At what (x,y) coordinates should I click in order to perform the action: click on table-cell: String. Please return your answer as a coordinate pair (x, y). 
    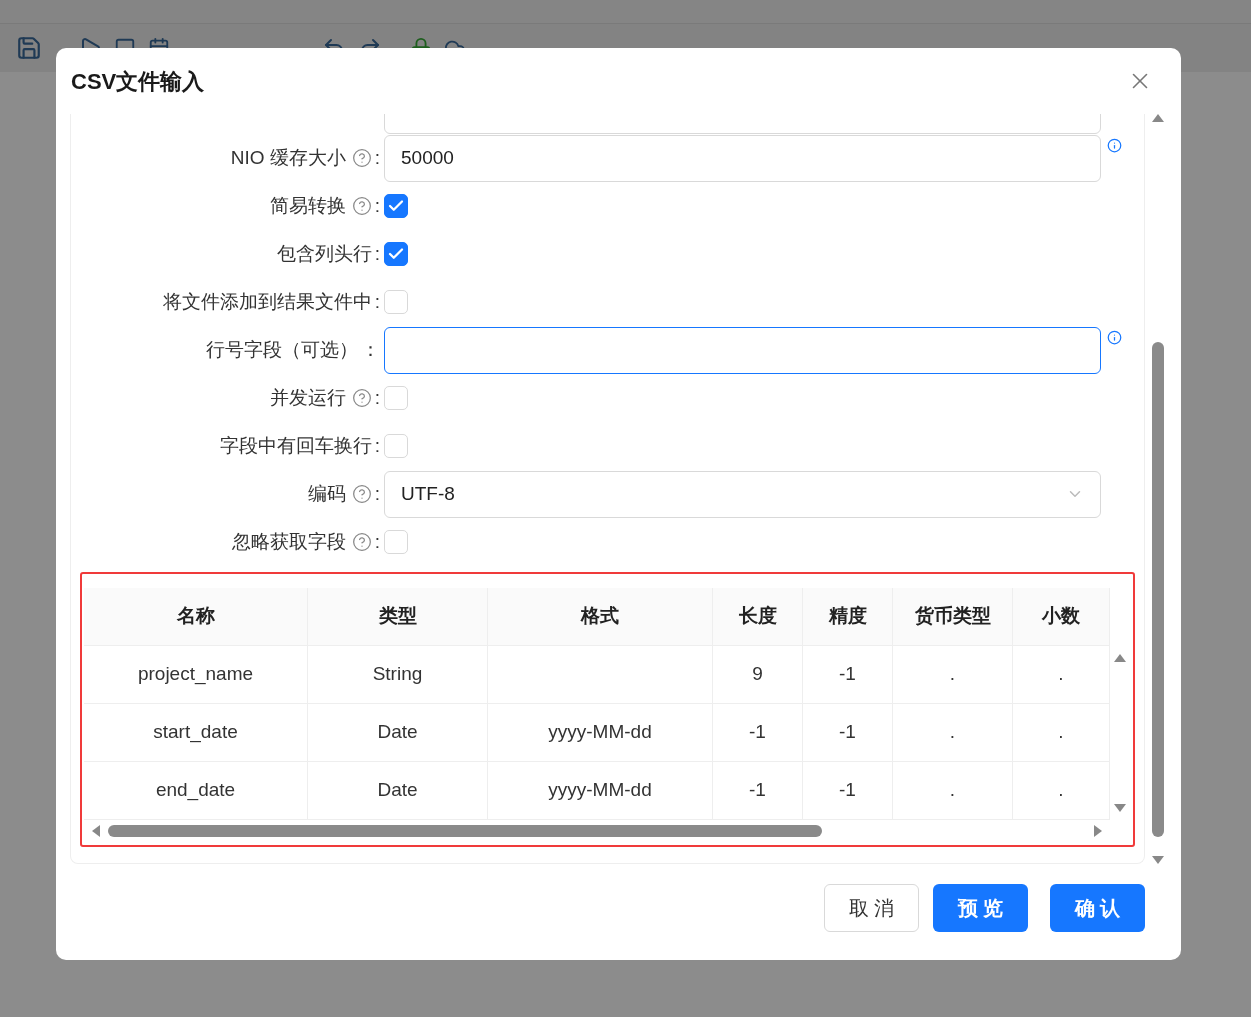
    Looking at the image, I should click on (398, 674).